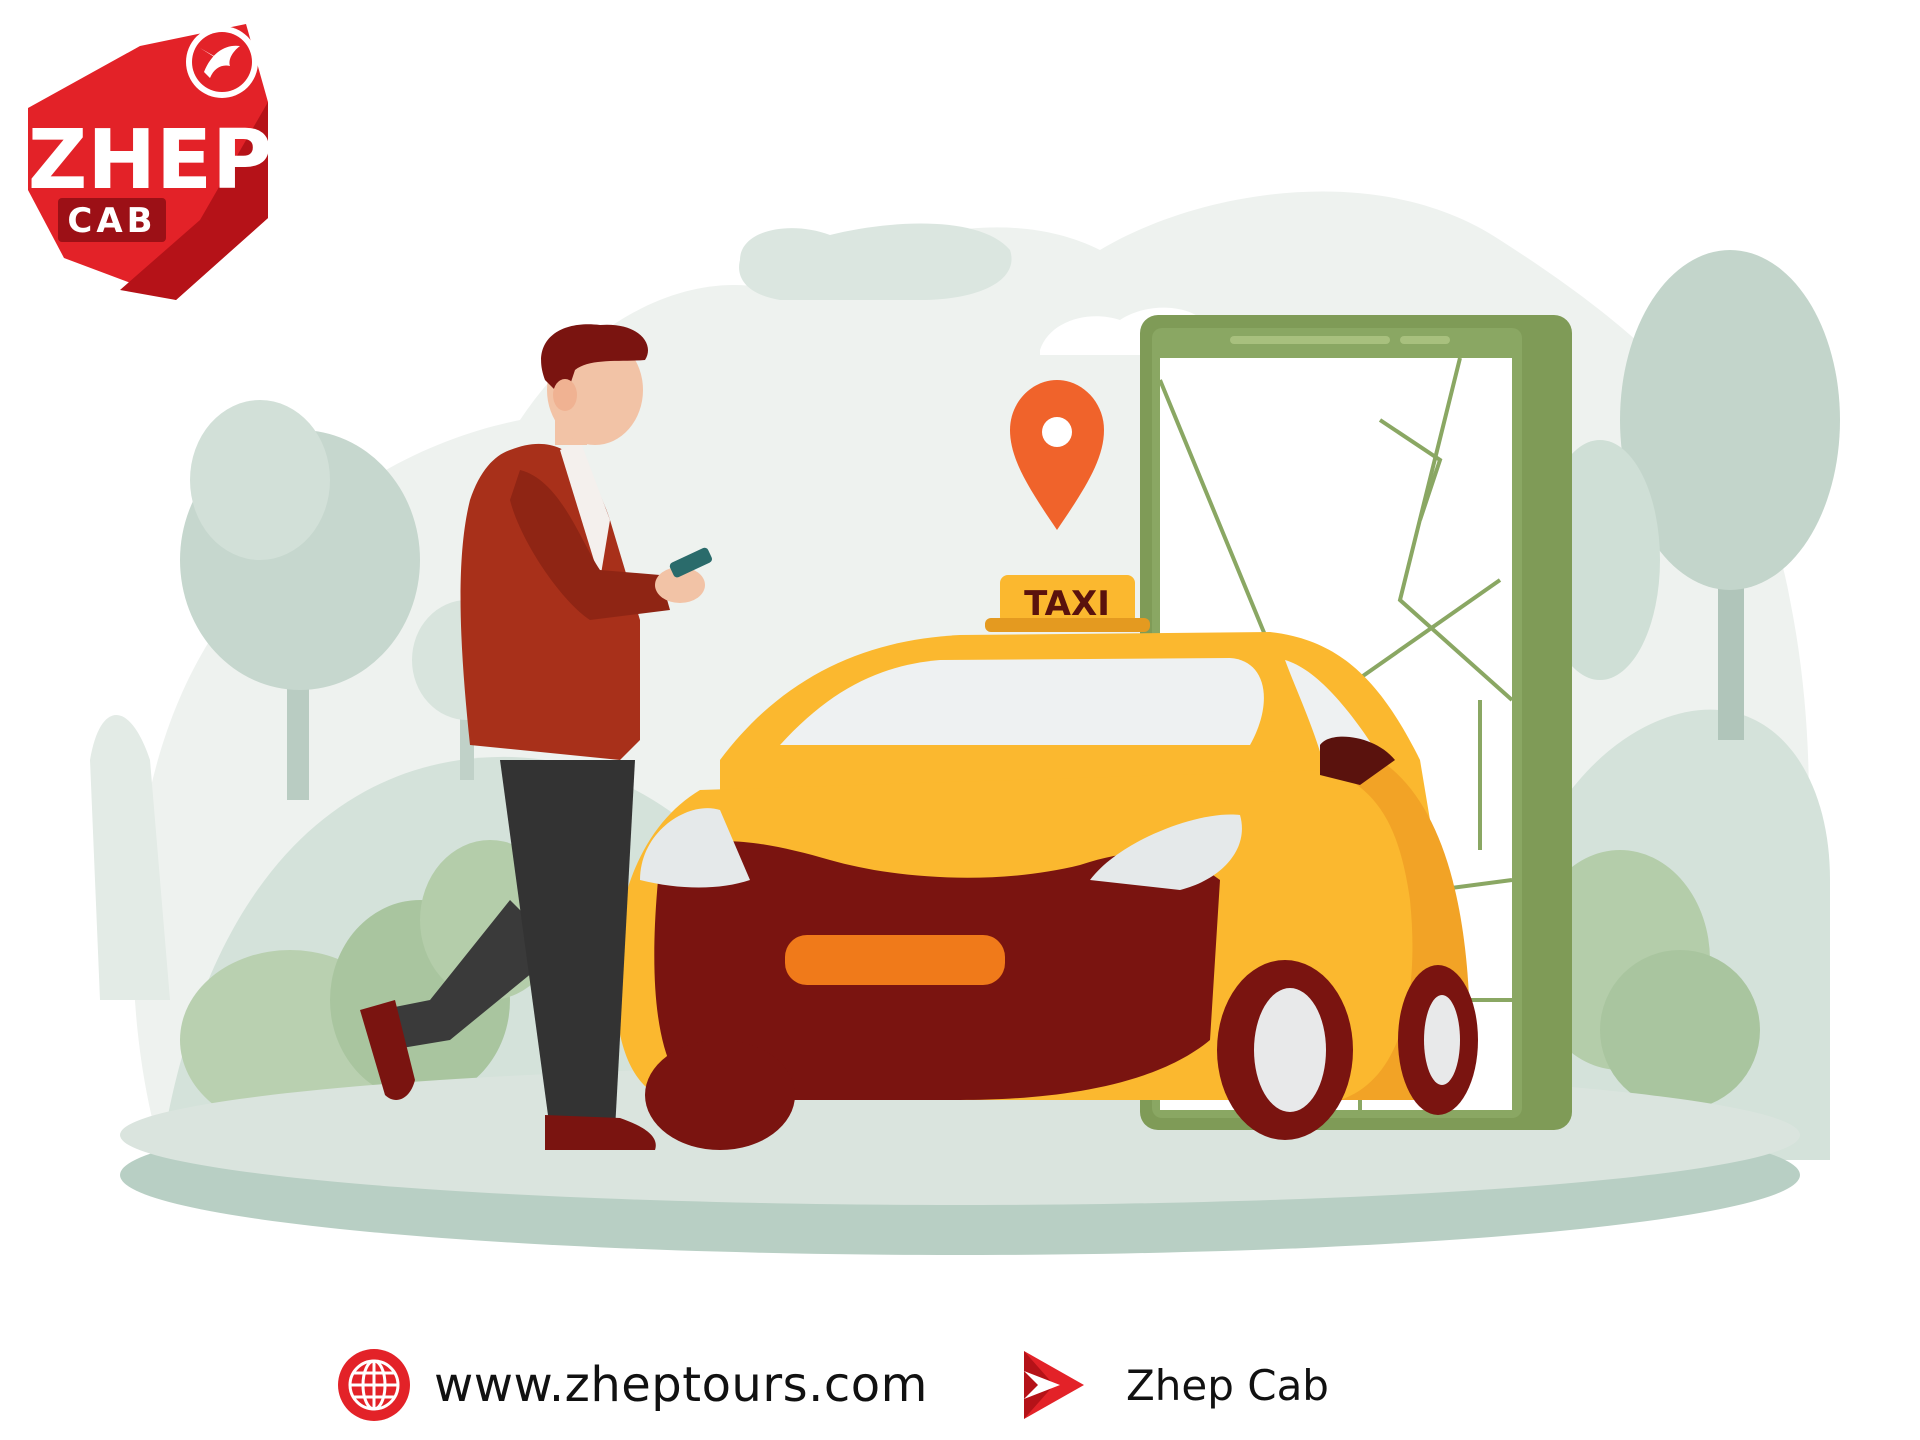  Describe the element at coordinates (374, 1385) in the screenshot. I see `globe-icon` at that location.